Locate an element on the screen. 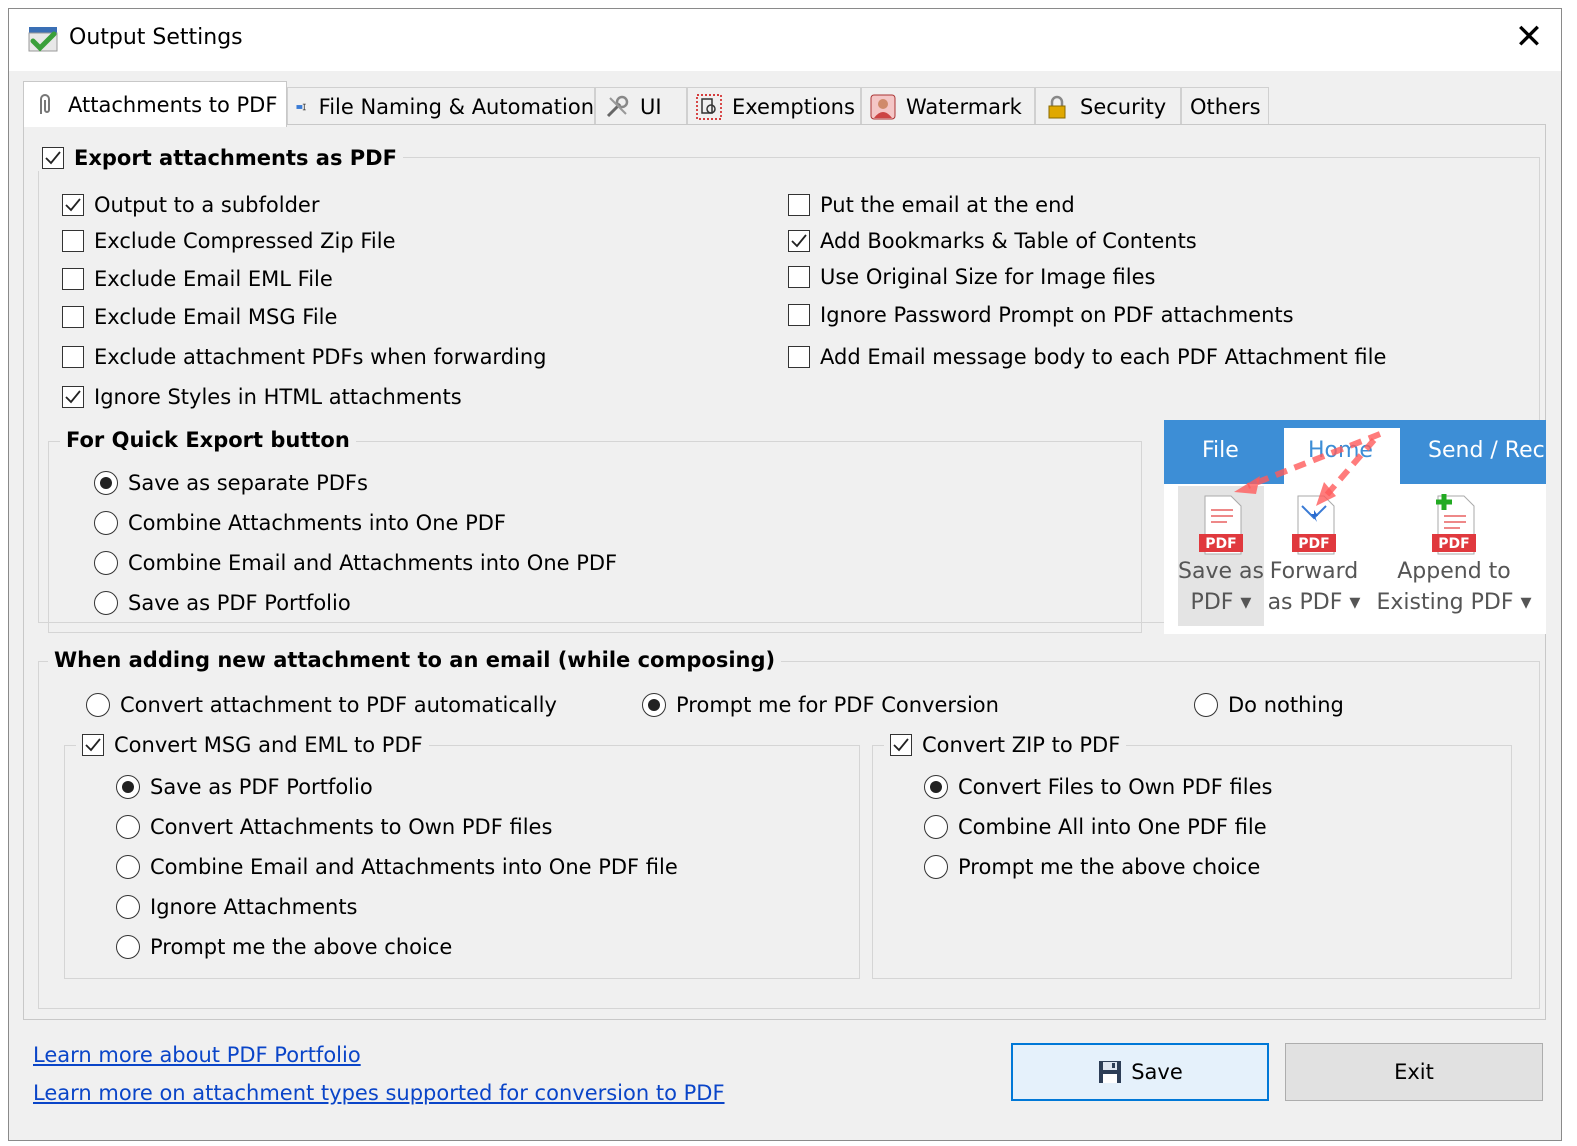 The image size is (1577, 1146). radio-do-nothing: Do nothing is located at coordinates (1269, 705).